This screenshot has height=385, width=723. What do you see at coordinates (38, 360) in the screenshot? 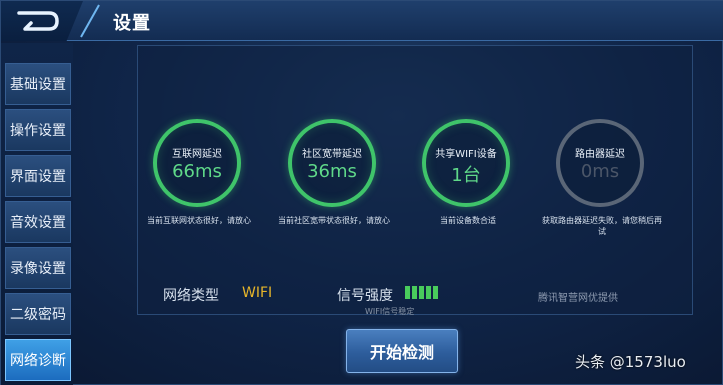
I see `sidebar-item-network-diagnosis: 网络诊断` at bounding box center [38, 360].